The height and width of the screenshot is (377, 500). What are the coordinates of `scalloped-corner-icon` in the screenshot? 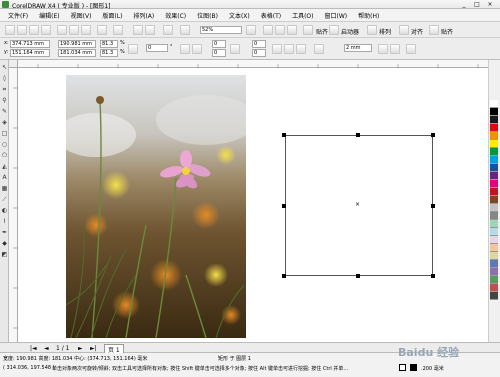 It's located at (289, 49).